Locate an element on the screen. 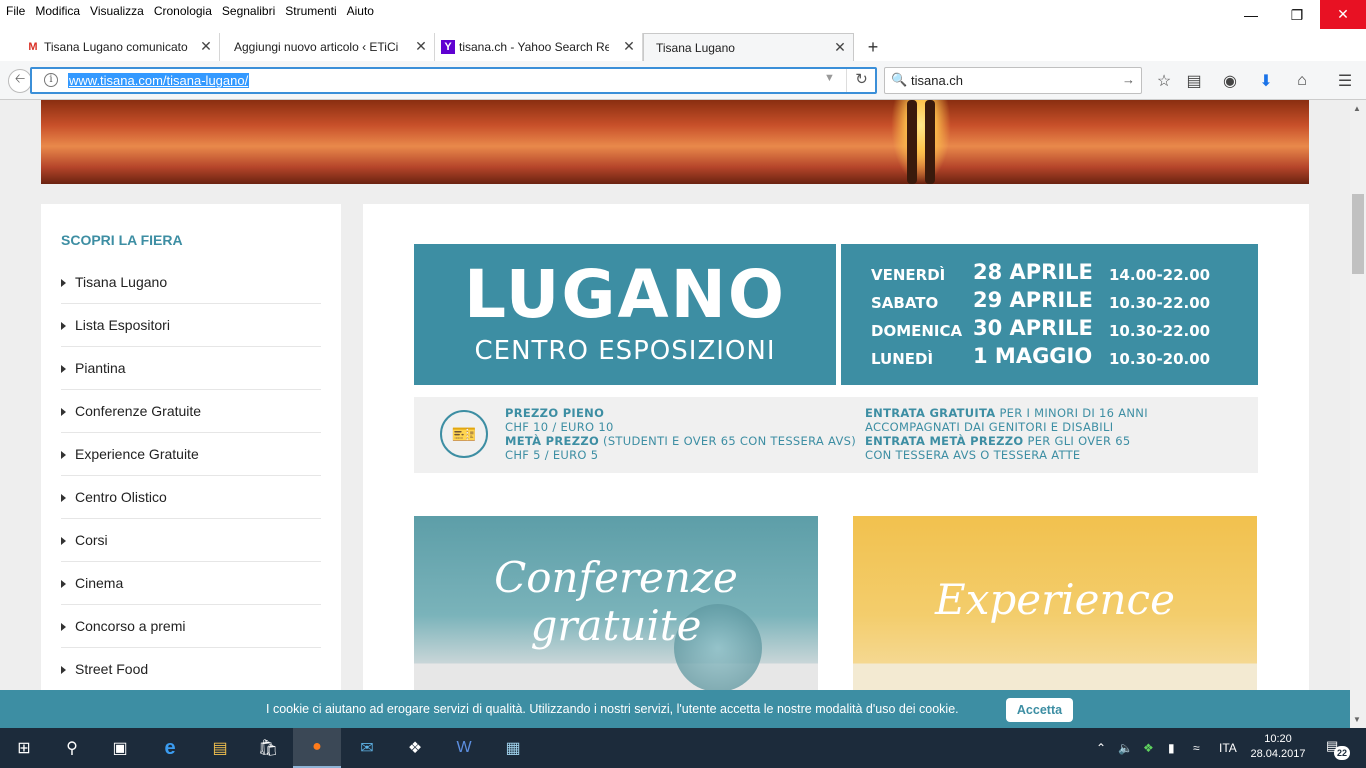  tab-gmail: M Tisana Lugano comunicato ✕ is located at coordinates (120, 47).